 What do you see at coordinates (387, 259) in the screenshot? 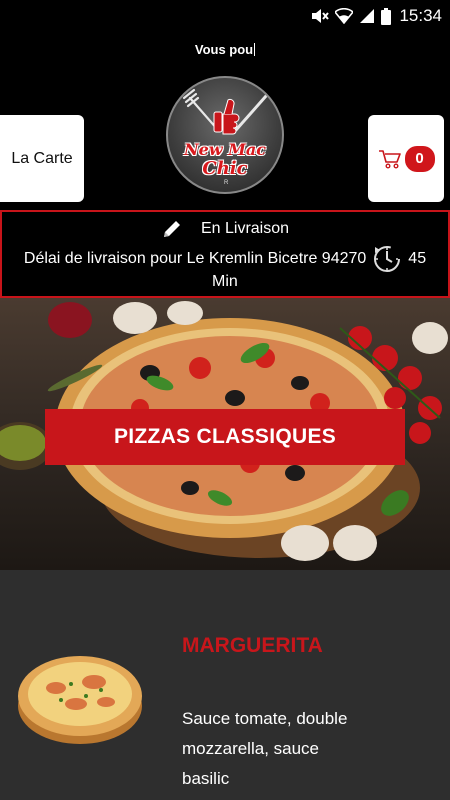
I see `clock-icon` at bounding box center [387, 259].